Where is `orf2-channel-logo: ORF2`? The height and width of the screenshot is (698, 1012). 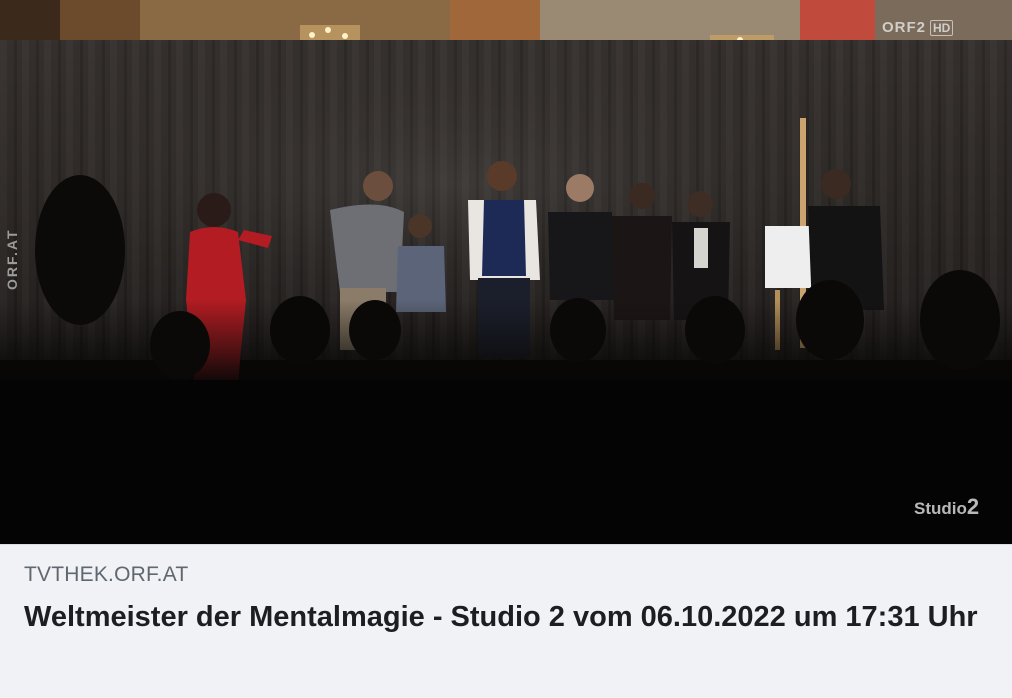
orf2-channel-logo: ORF2 is located at coordinates (904, 27).